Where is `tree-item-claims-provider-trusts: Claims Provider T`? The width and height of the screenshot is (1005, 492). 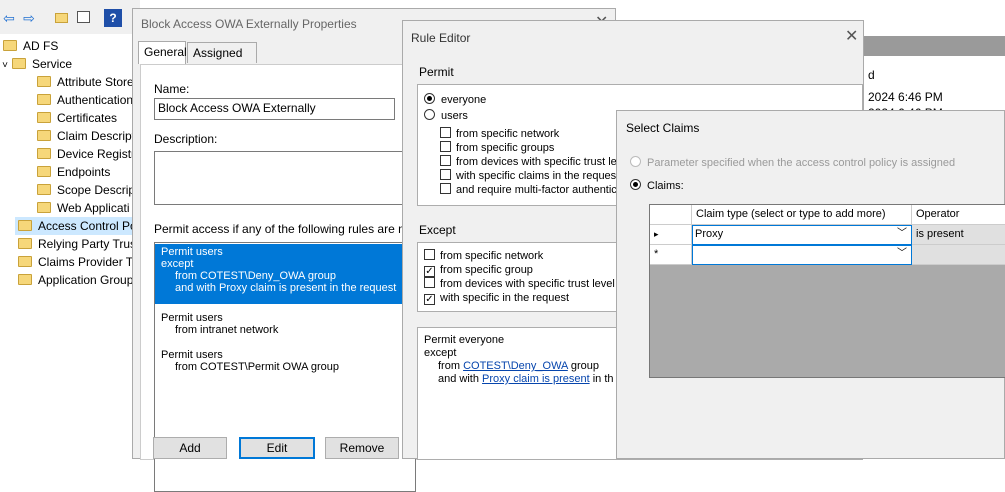
tree-item-claims-provider-trusts: Claims Provider T is located at coordinates (75, 262).